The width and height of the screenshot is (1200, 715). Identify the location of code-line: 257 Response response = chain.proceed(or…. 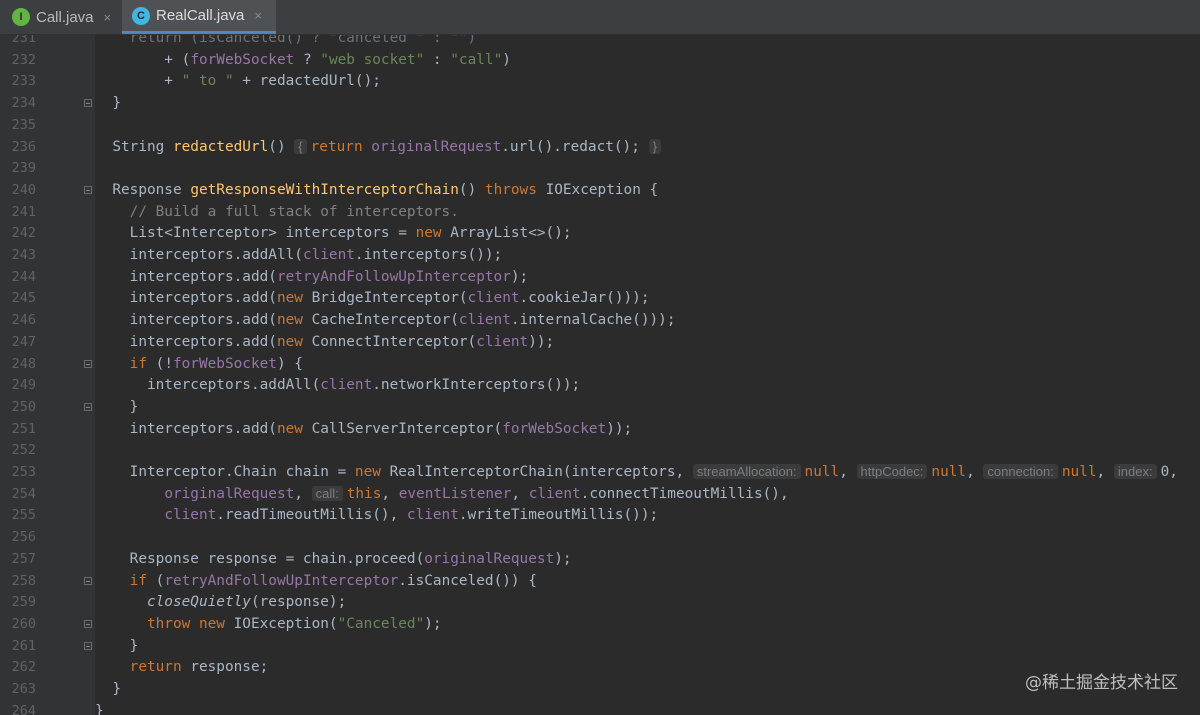
(600, 559).